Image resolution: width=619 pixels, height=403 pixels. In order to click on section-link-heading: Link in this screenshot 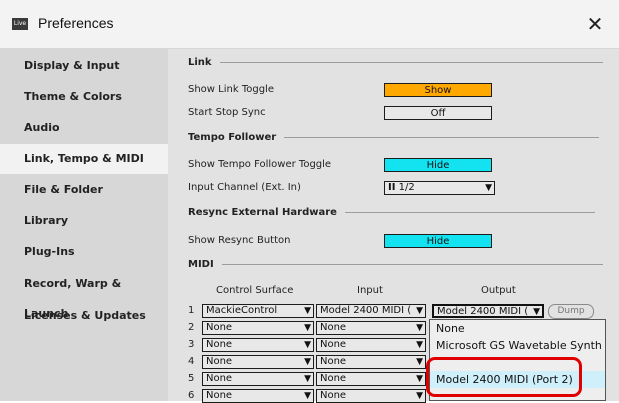, I will do `click(200, 62)`.